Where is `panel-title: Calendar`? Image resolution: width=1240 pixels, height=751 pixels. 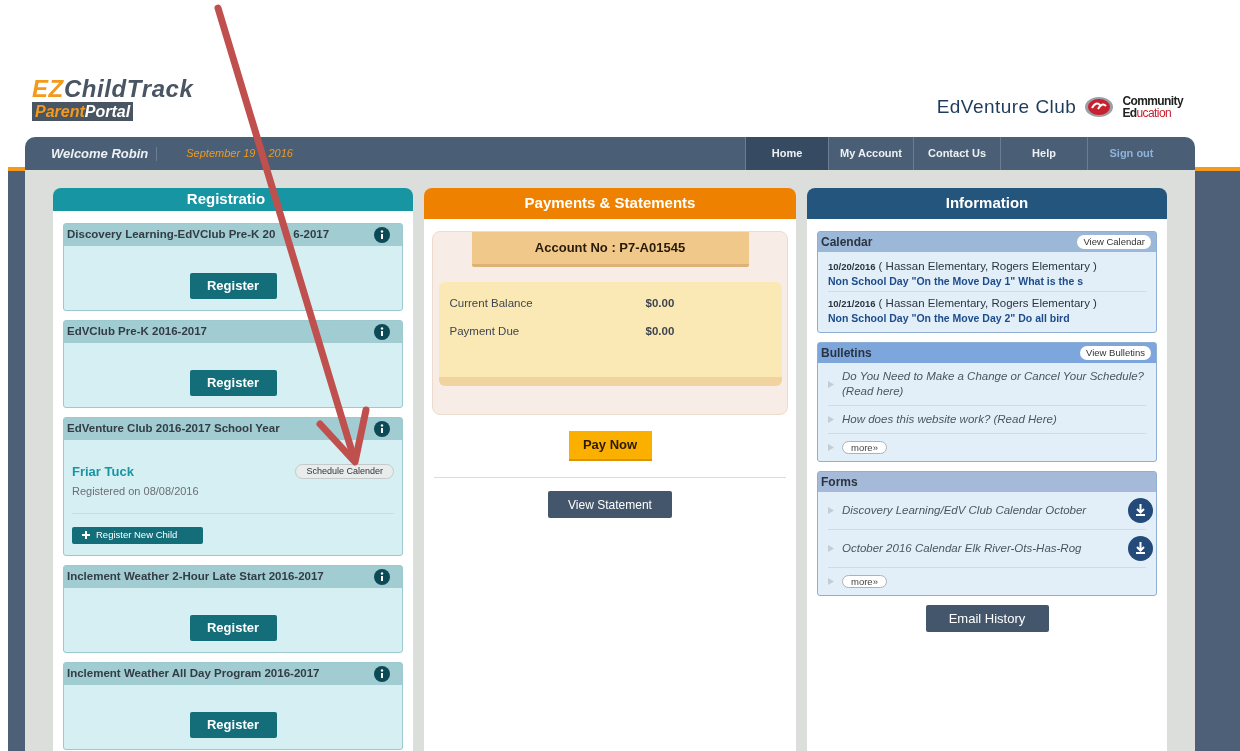
panel-title: Calendar is located at coordinates (847, 242).